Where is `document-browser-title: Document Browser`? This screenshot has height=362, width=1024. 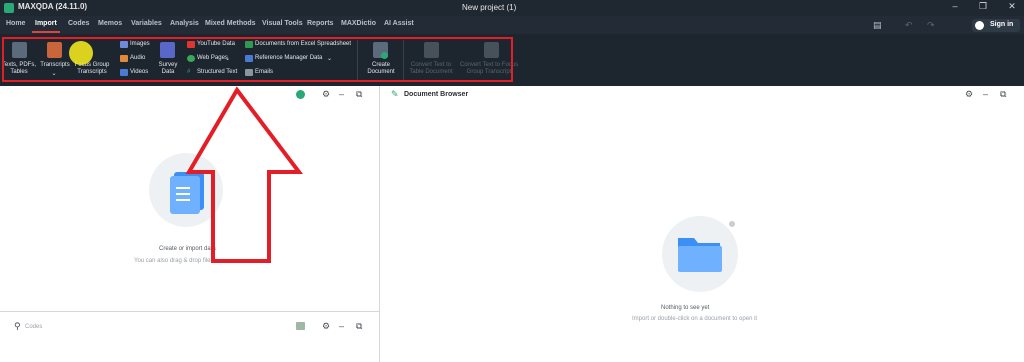 document-browser-title: Document Browser is located at coordinates (436, 94).